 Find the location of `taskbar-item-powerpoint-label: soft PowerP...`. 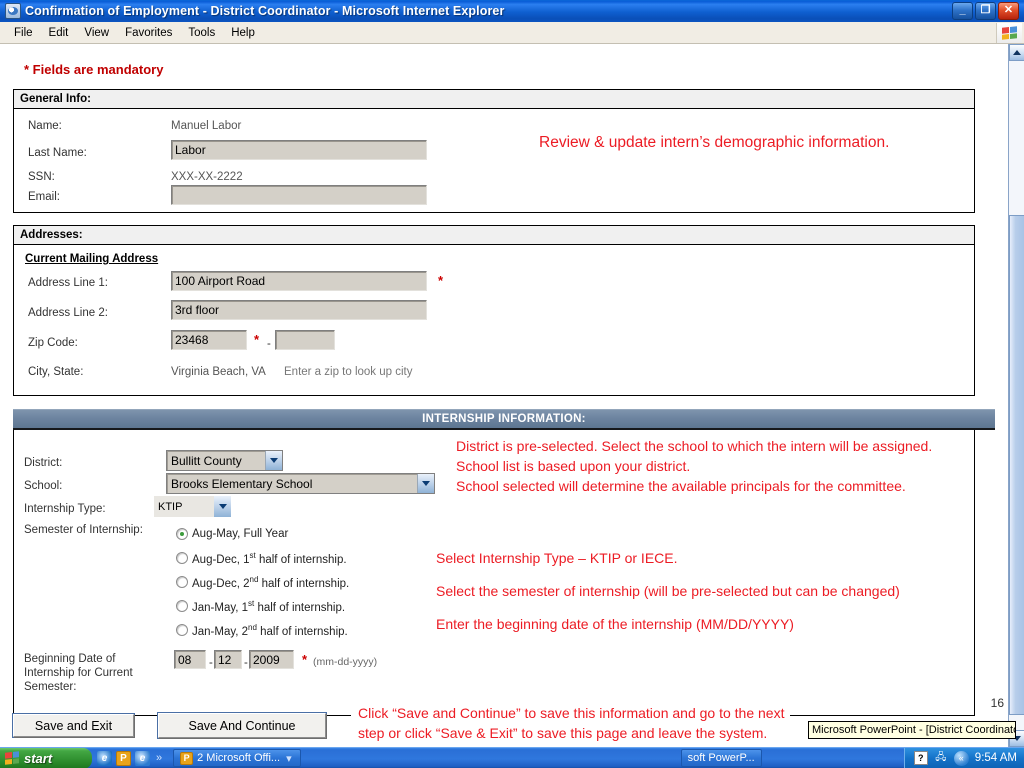

taskbar-item-powerpoint-label: soft PowerP... is located at coordinates (721, 758).